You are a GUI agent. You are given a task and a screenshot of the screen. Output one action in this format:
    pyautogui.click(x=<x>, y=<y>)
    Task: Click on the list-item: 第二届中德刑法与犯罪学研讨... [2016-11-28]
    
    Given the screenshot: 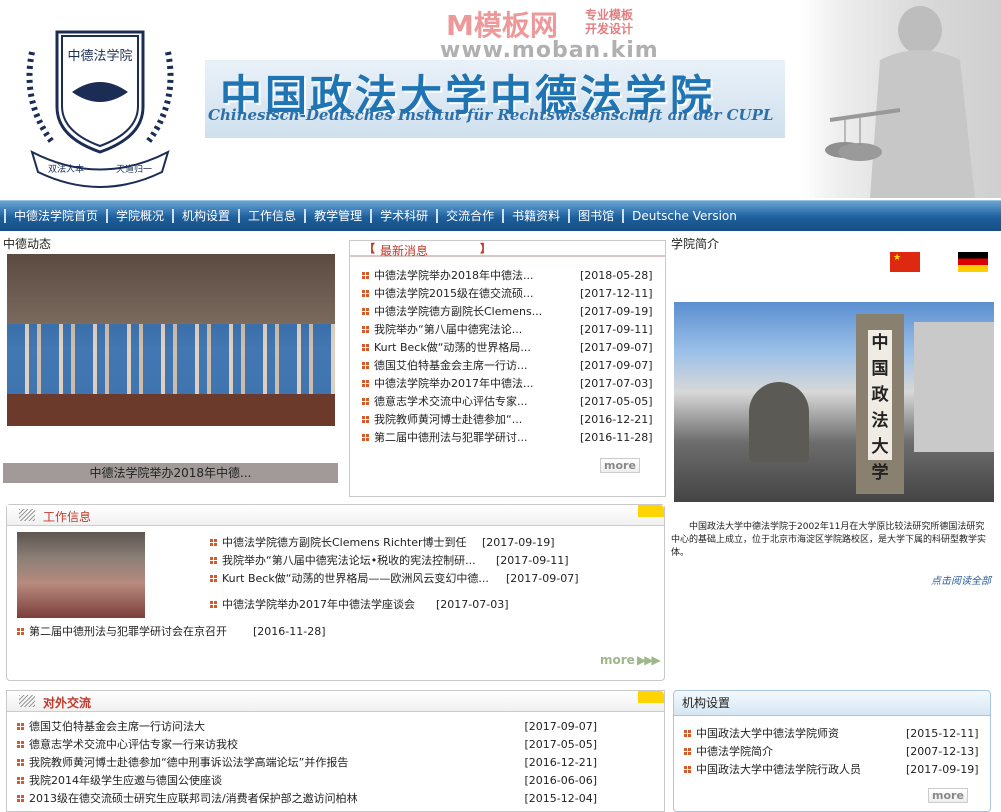 What is the action you would take?
    pyautogui.click(x=510, y=437)
    